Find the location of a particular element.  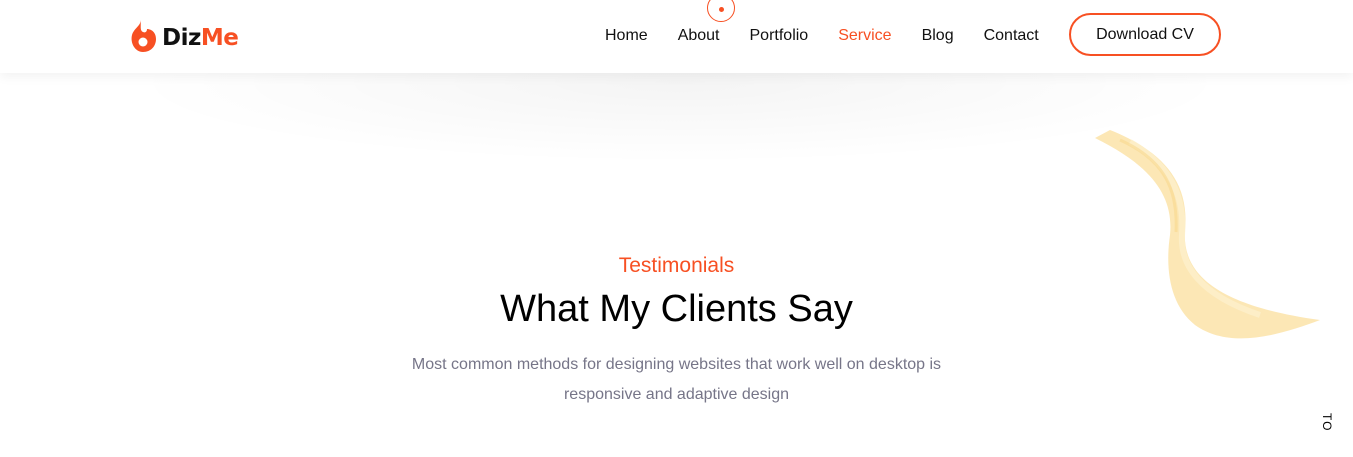

flame-logo-icon is located at coordinates (143, 36).